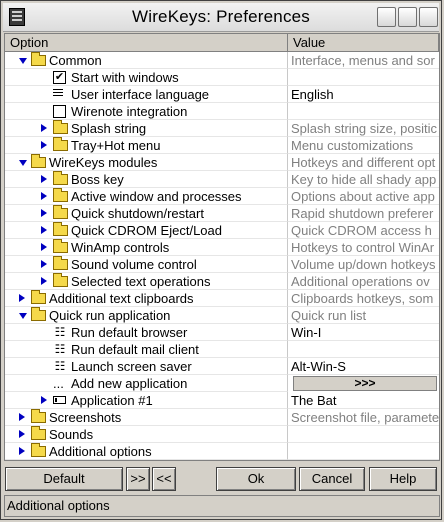 The height and width of the screenshot is (522, 444). I want to click on default-button: Default, so click(64, 479).